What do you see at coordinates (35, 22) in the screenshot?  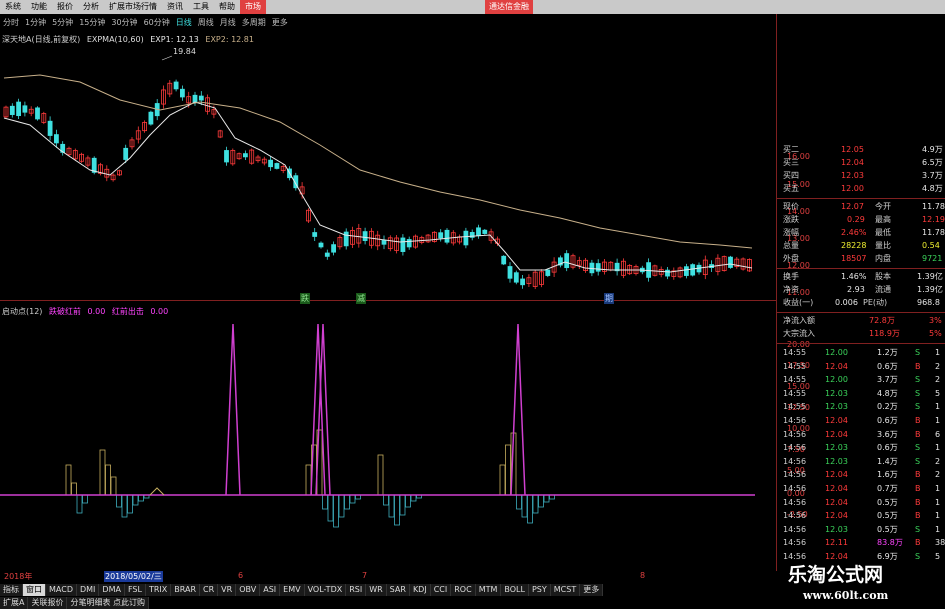 I see `tab-1min: 1分钟` at bounding box center [35, 22].